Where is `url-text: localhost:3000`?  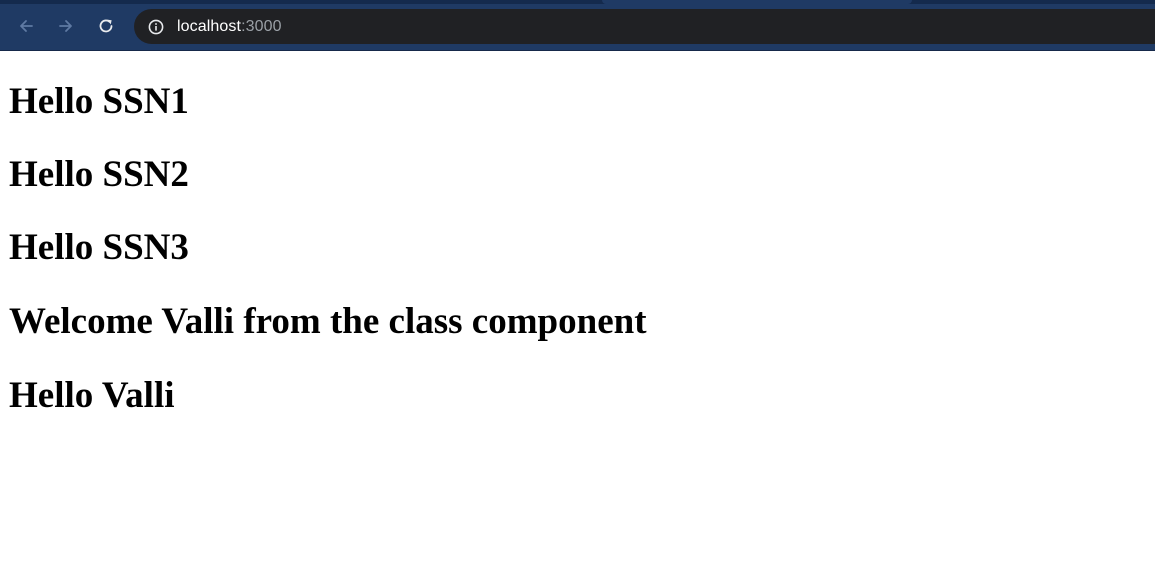 url-text: localhost:3000 is located at coordinates (229, 27).